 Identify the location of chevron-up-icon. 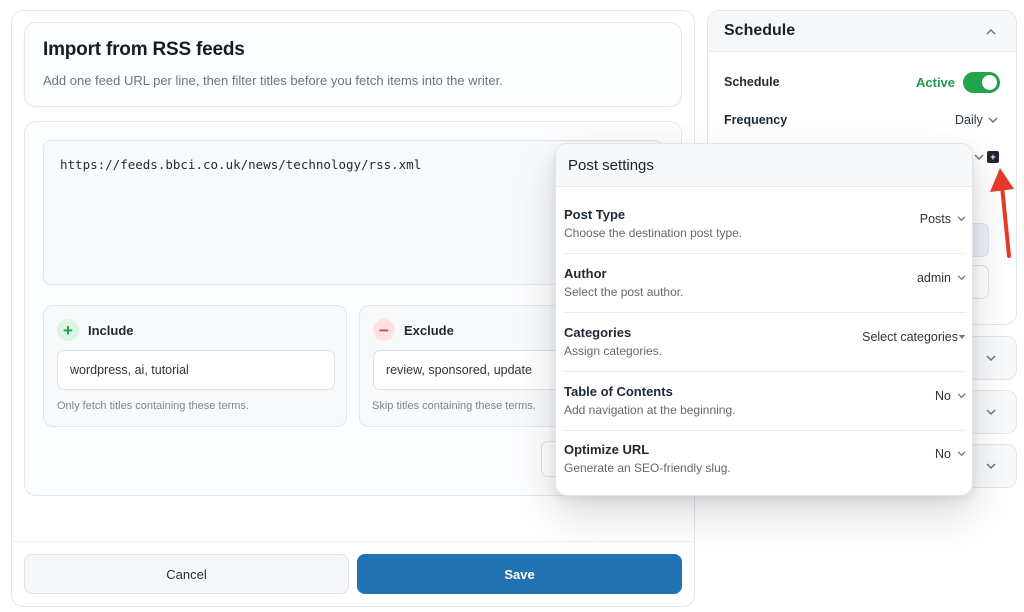
(991, 31).